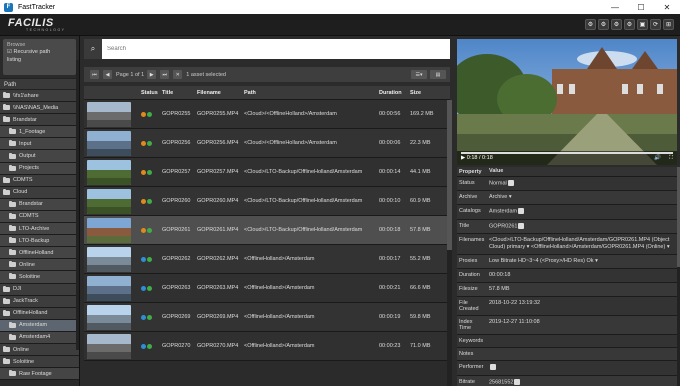 The image size is (680, 386). Describe the element at coordinates (39, 374) in the screenshot. I see `tree-item: Raw Footage` at that location.